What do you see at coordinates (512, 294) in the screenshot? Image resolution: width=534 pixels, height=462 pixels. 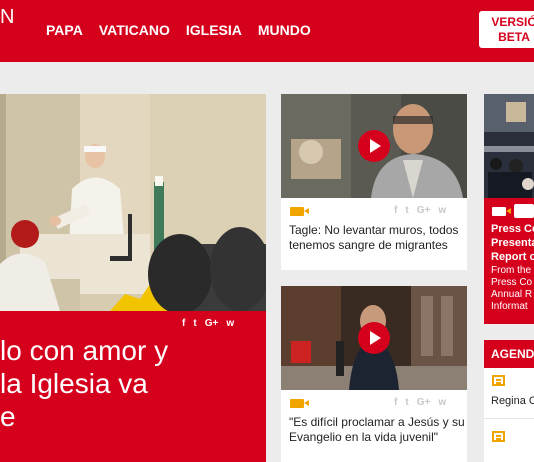 I see `press-body-line3: Annual R` at bounding box center [512, 294].